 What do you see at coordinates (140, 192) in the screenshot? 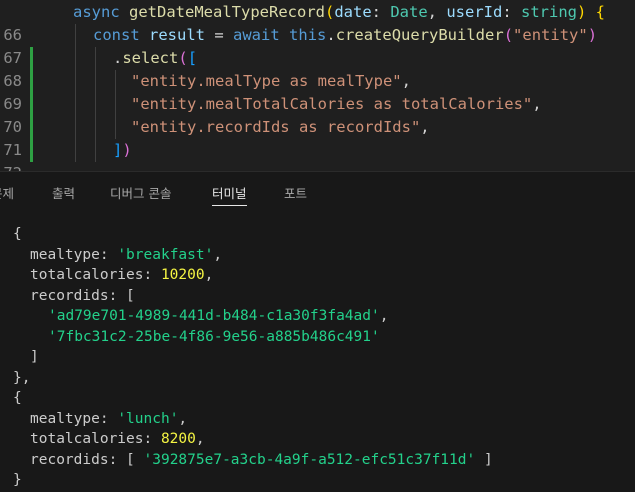
I see `tab-debug-console: 디버그 콘솔` at bounding box center [140, 192].